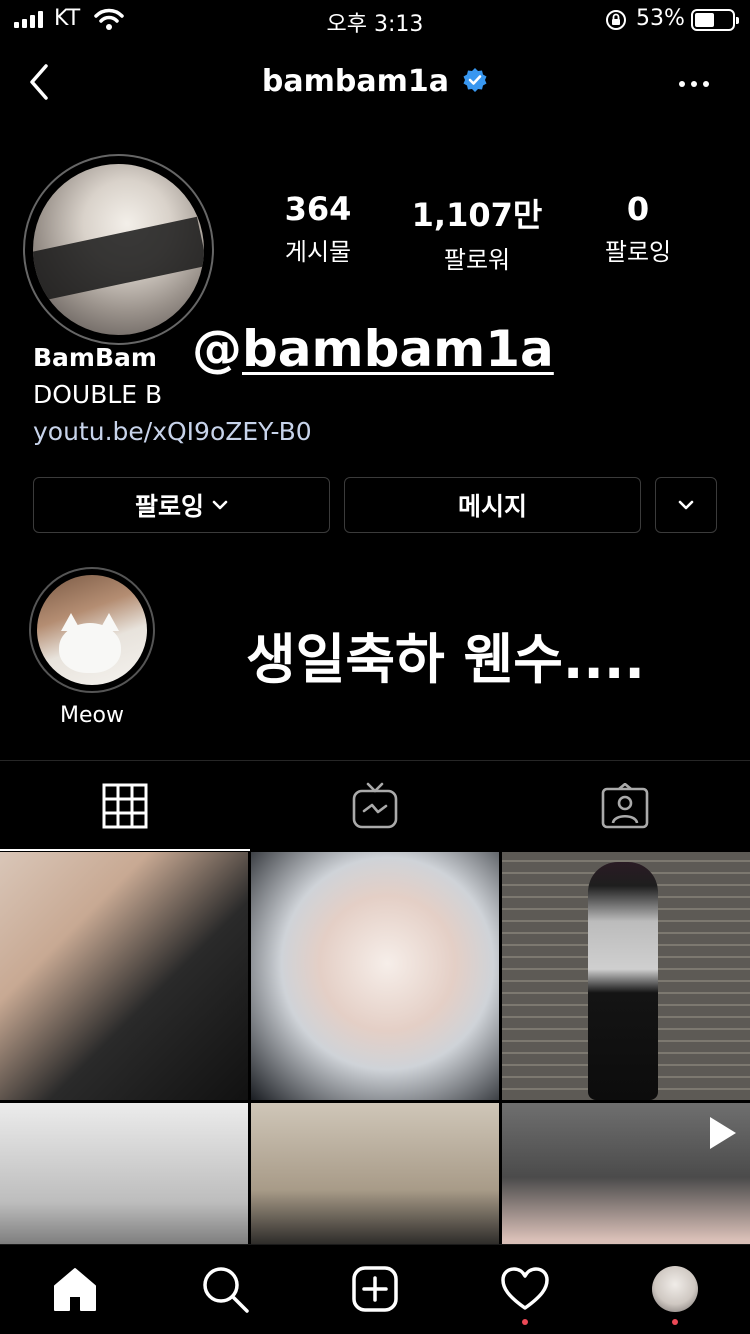 The width and height of the screenshot is (750, 1334). What do you see at coordinates (169, 506) in the screenshot?
I see `following-label: 팔로잉` at bounding box center [169, 506].